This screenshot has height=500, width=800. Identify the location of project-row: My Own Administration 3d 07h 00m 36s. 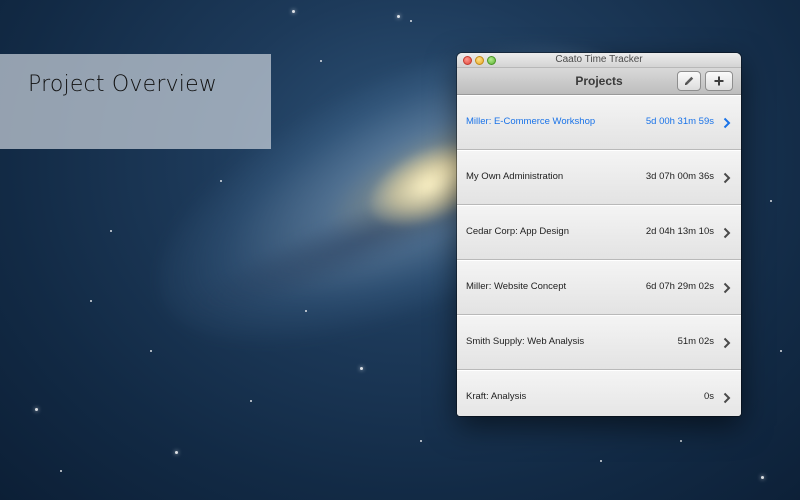
(599, 177).